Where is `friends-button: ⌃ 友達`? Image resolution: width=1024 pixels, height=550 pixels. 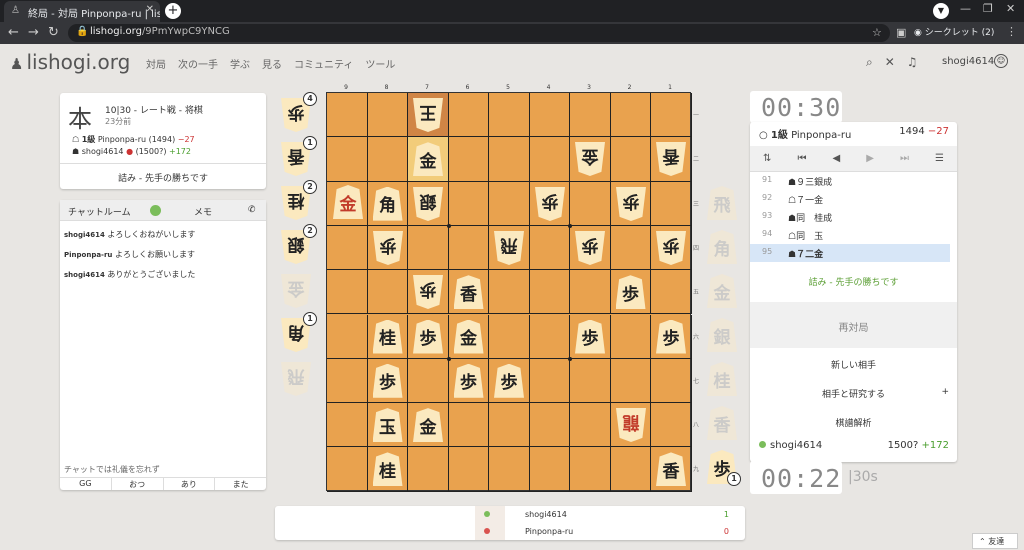 friends-button: ⌃ 友達 is located at coordinates (995, 541).